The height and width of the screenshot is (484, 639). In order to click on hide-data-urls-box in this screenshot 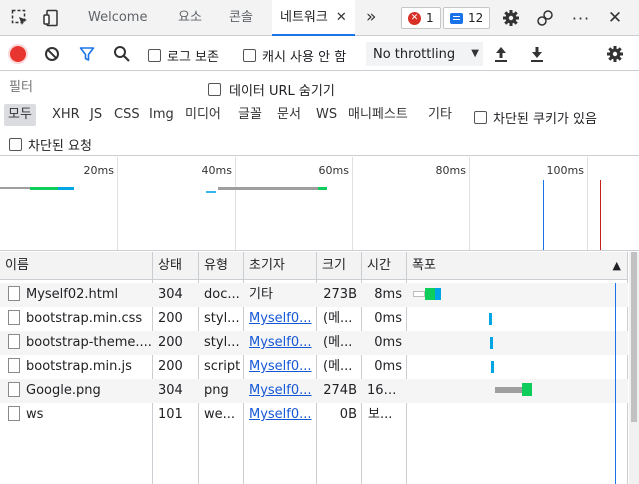, I will do `click(214, 89)`.